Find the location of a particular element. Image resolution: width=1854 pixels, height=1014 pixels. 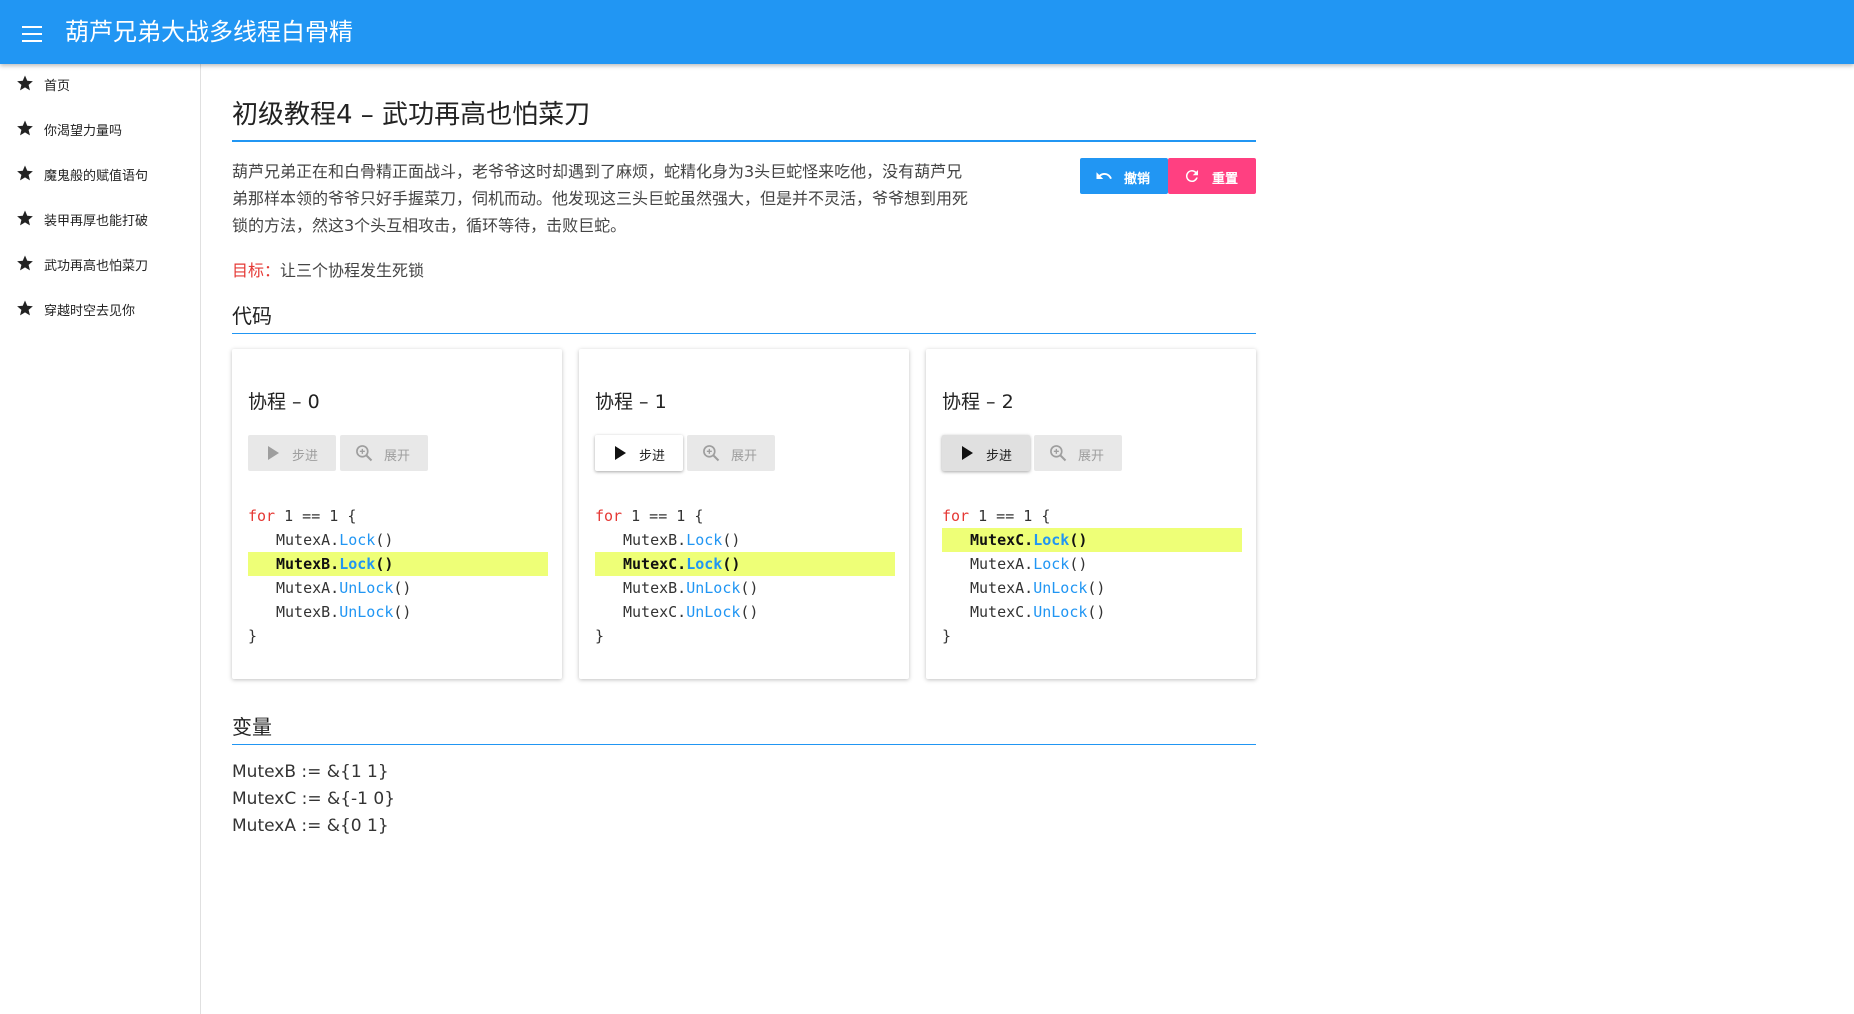

reset-button: 重置 is located at coordinates (1212, 176).